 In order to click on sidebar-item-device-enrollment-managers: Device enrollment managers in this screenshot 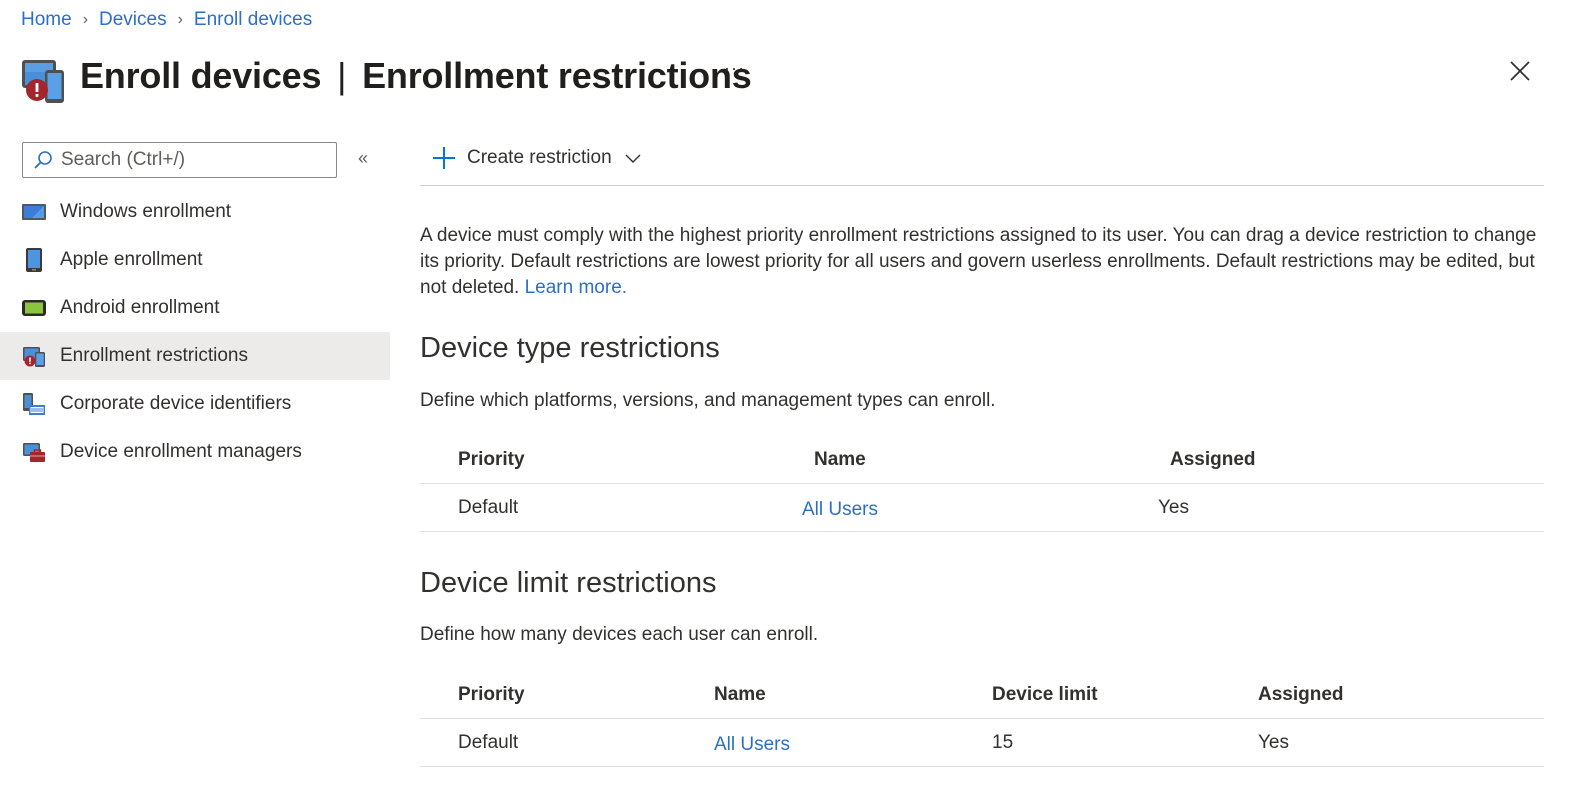, I will do `click(195, 452)`.